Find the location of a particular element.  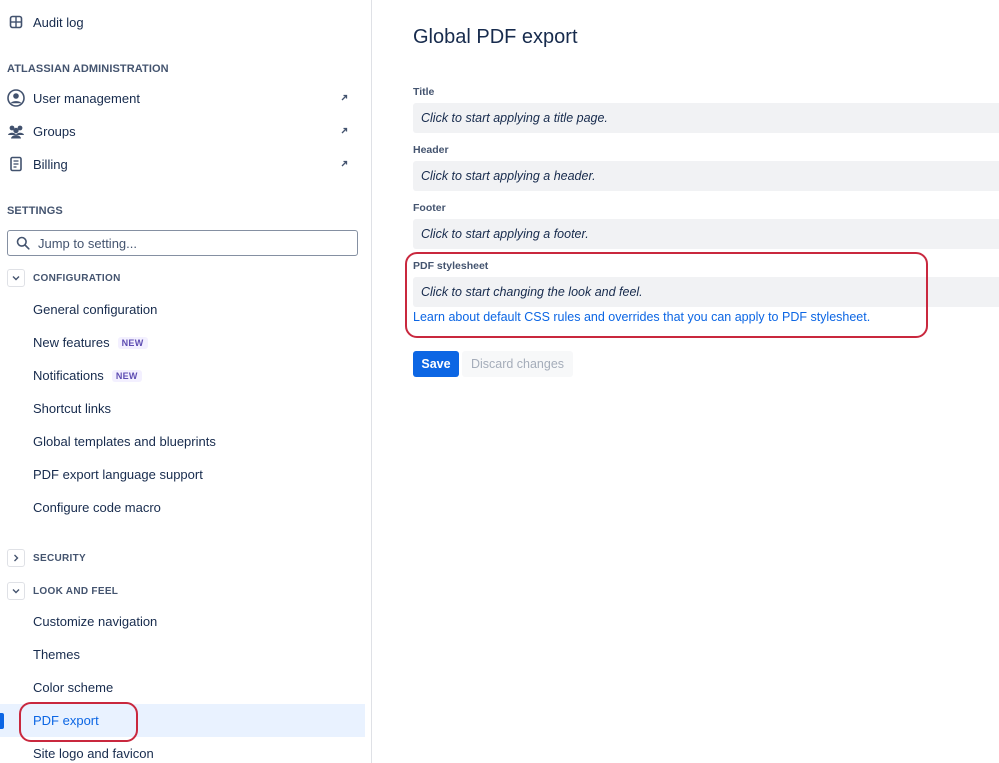

sidebar-item-themes: Themes is located at coordinates (182, 654).